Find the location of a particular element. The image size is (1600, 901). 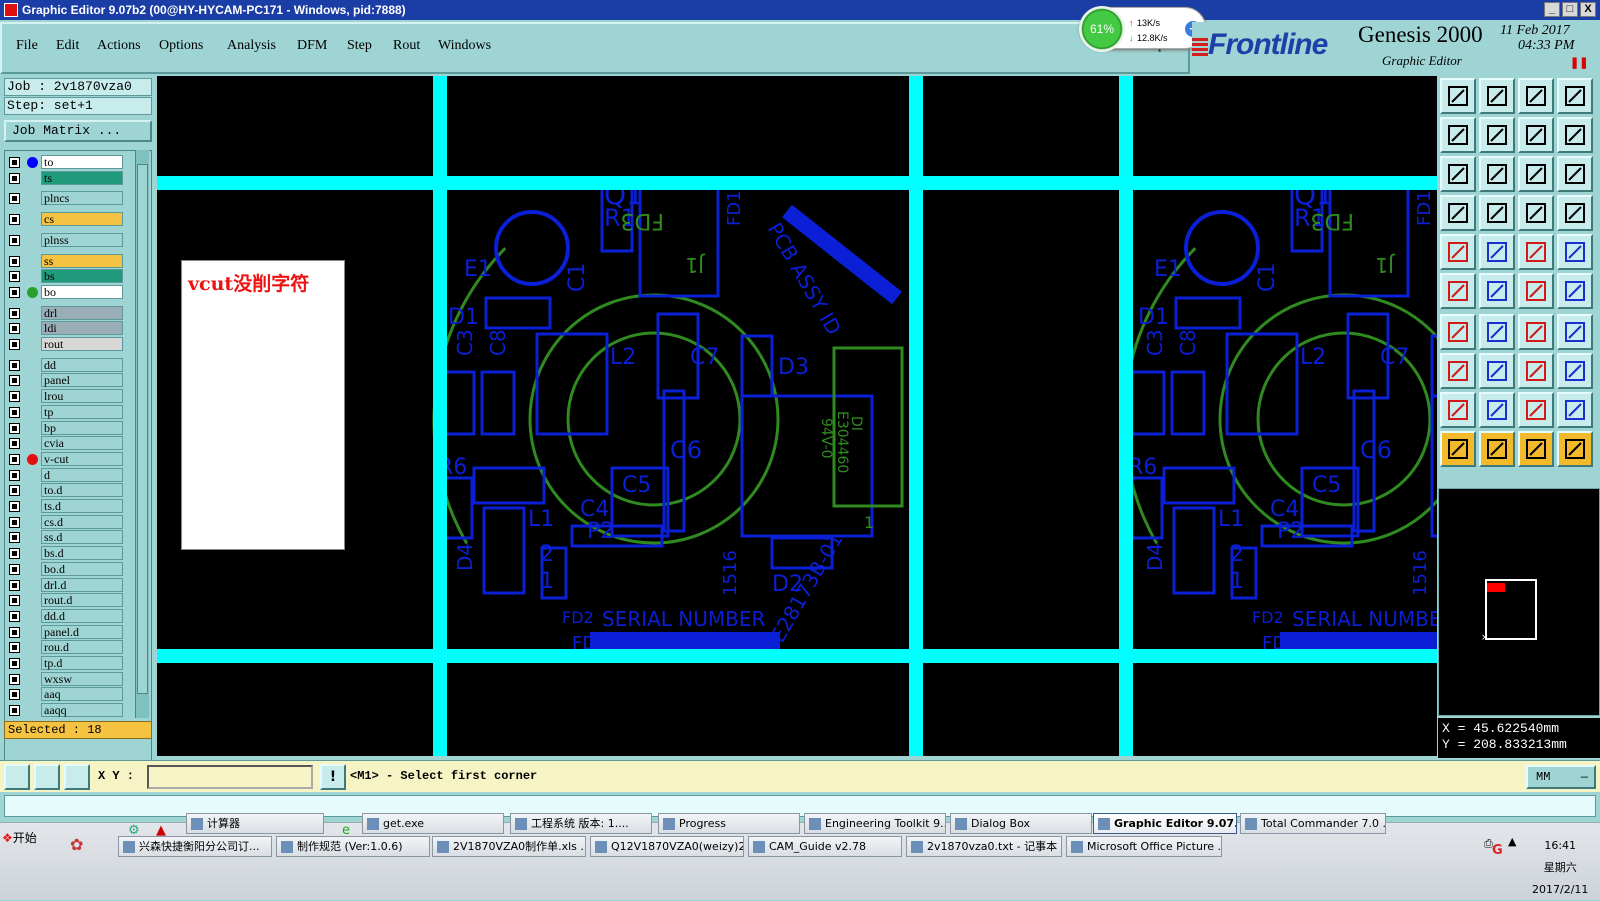

menu-dfm: DFM is located at coordinates (312, 46).